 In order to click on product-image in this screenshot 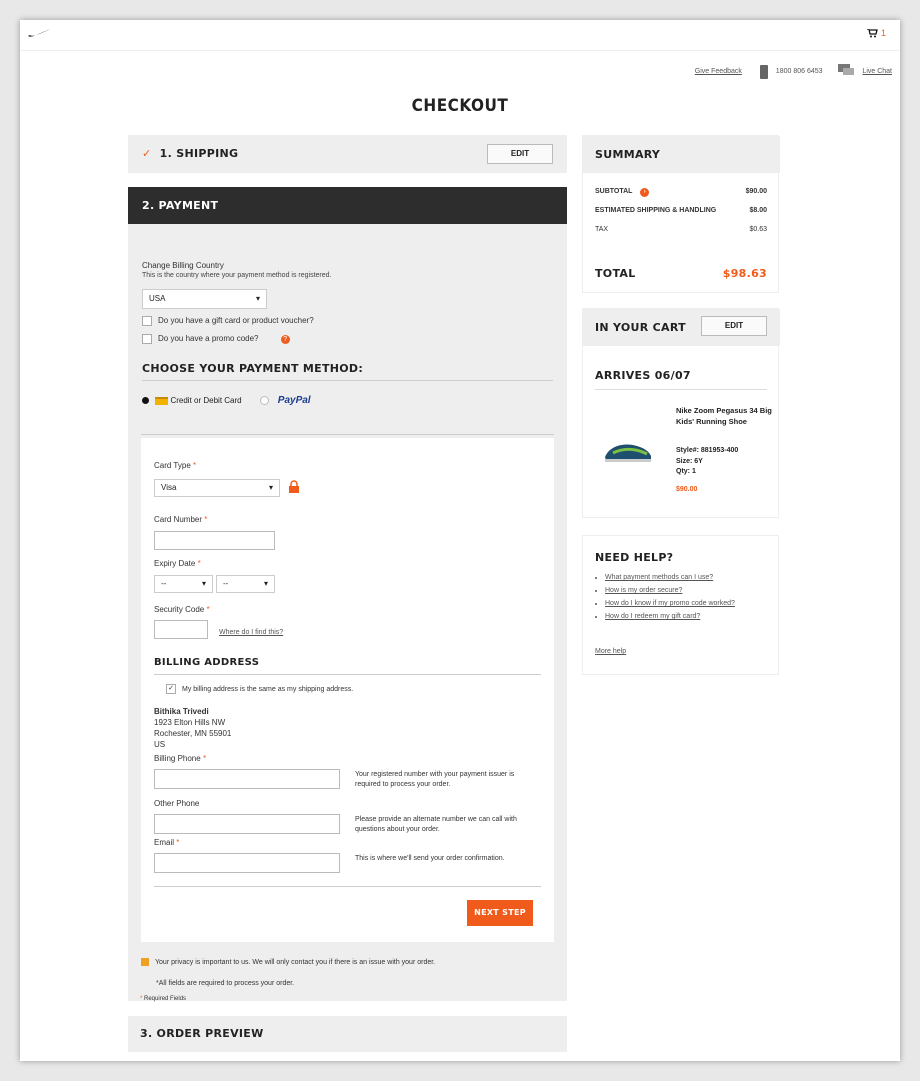, I will do `click(628, 451)`.